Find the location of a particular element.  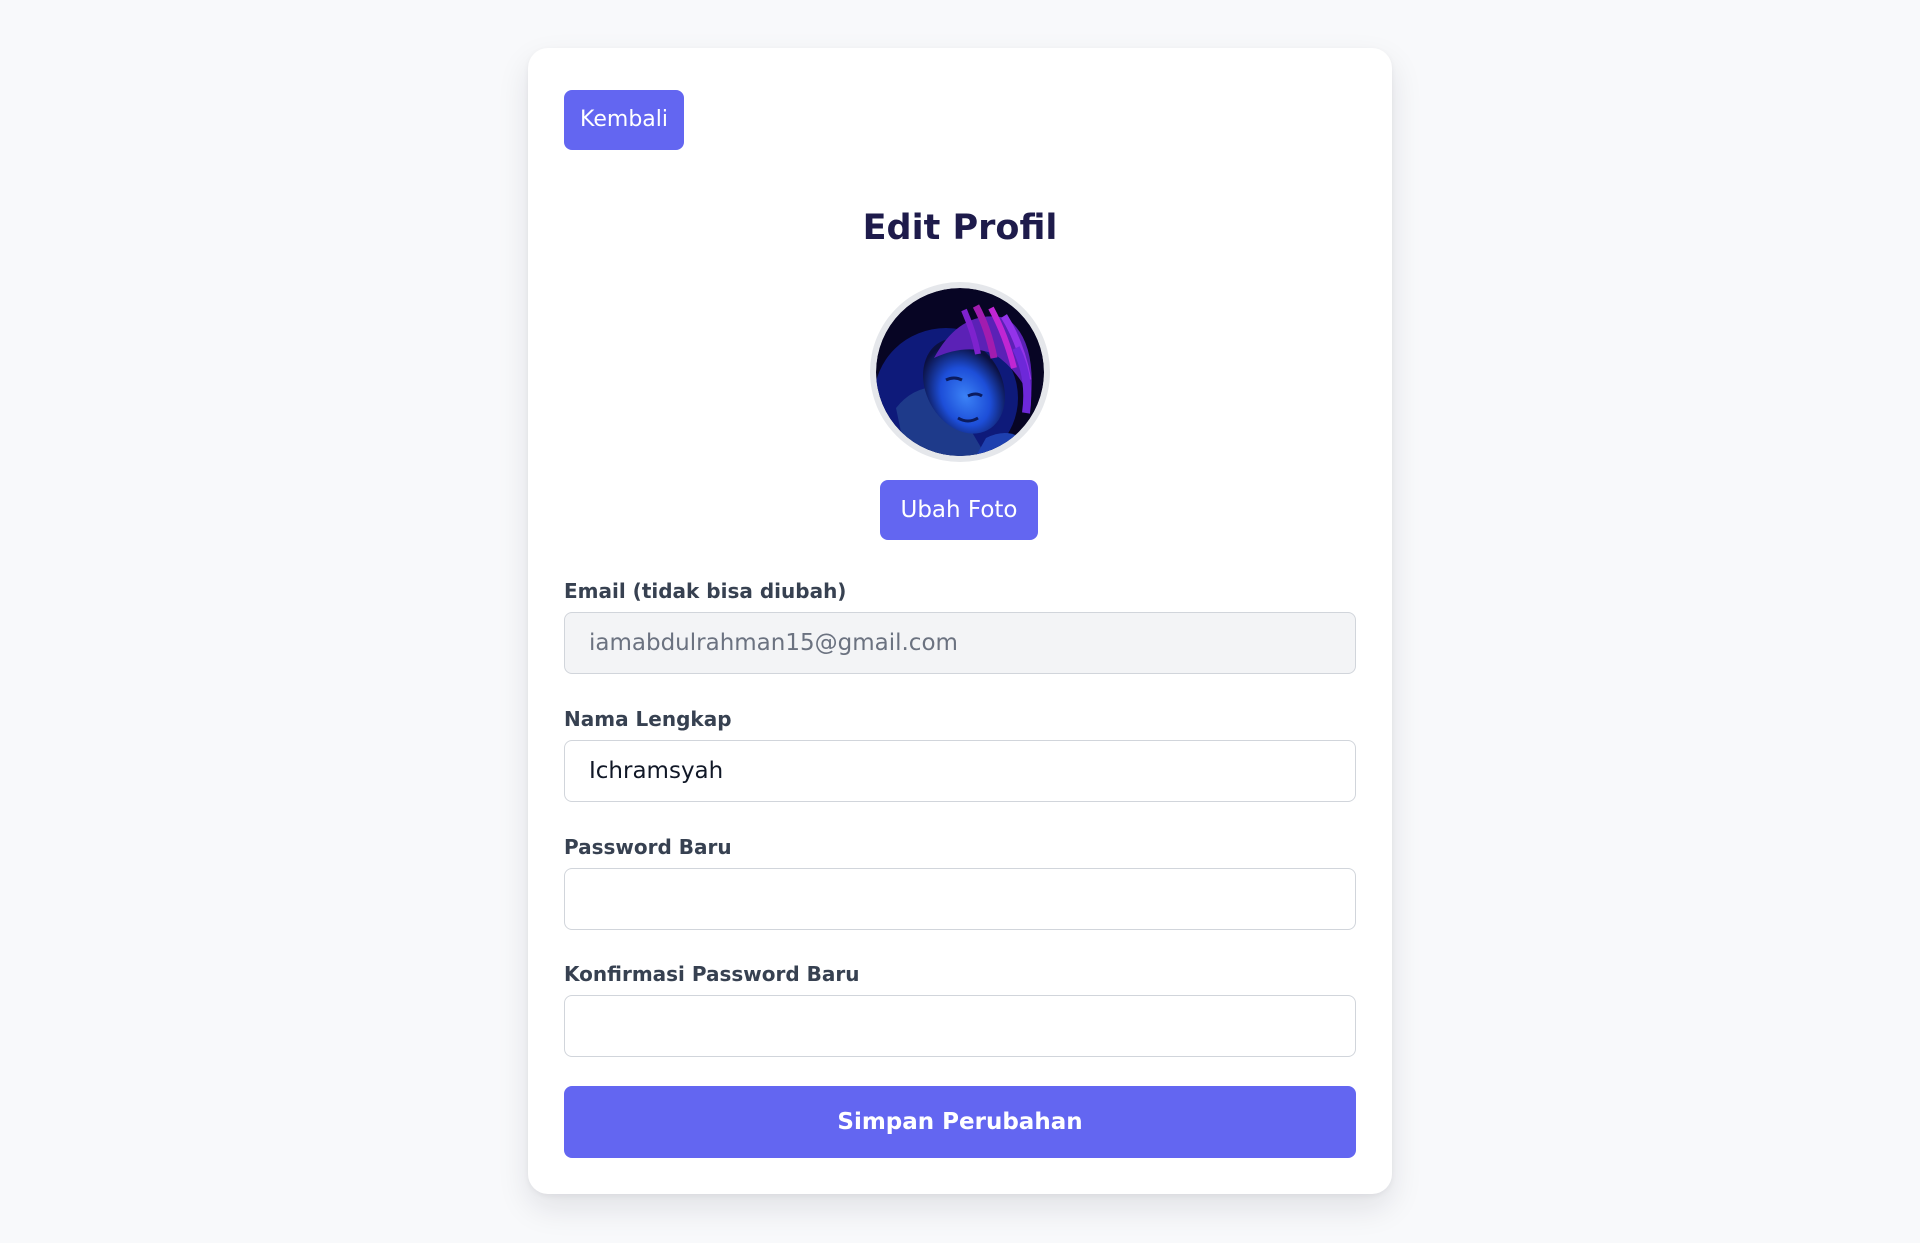

confirm-password-field is located at coordinates (960, 1026).